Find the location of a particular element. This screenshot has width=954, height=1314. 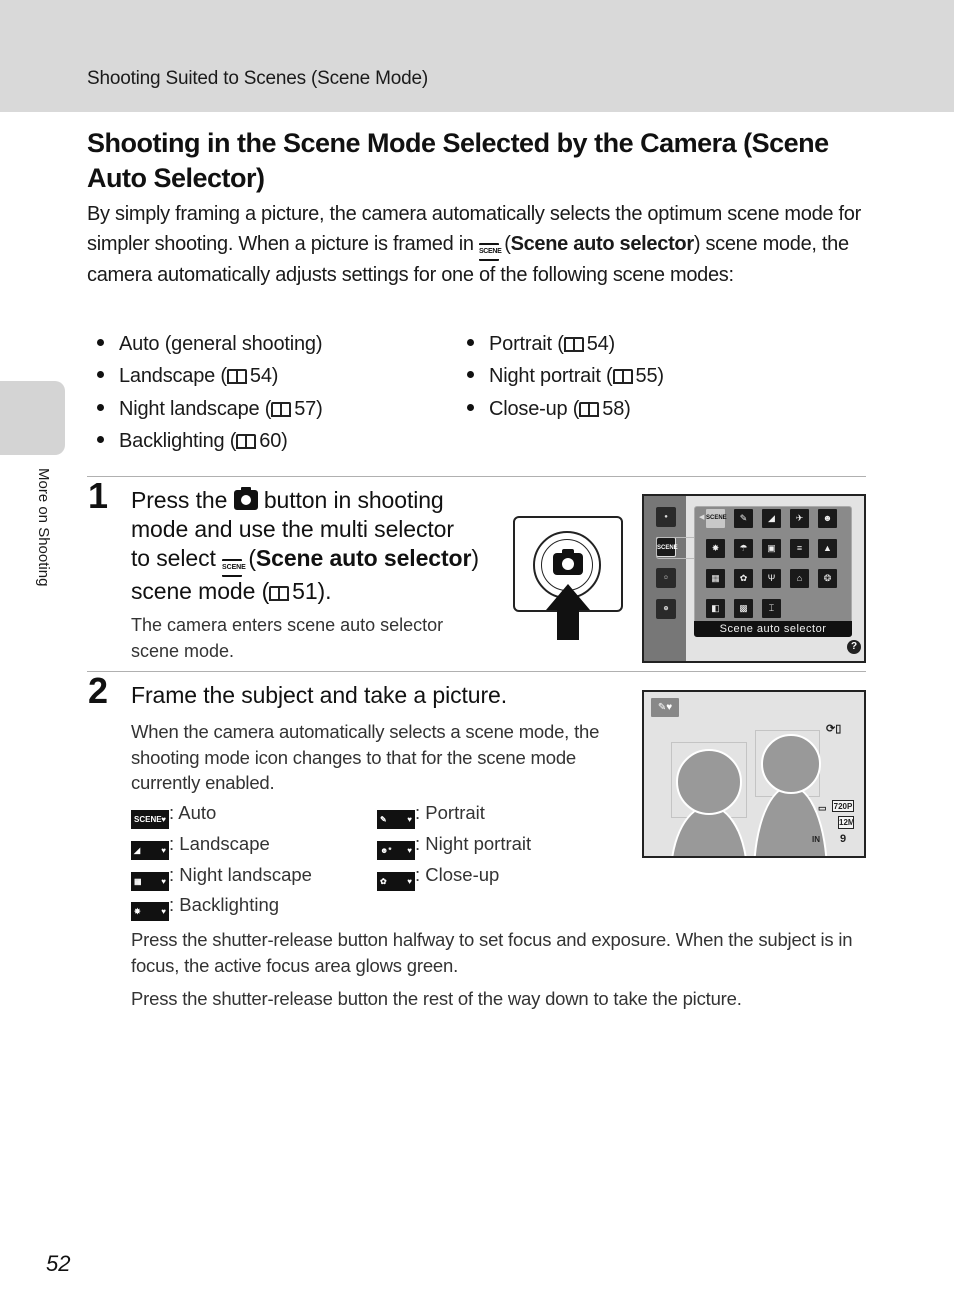

press-arrow-shaft is located at coordinates (568, 624).